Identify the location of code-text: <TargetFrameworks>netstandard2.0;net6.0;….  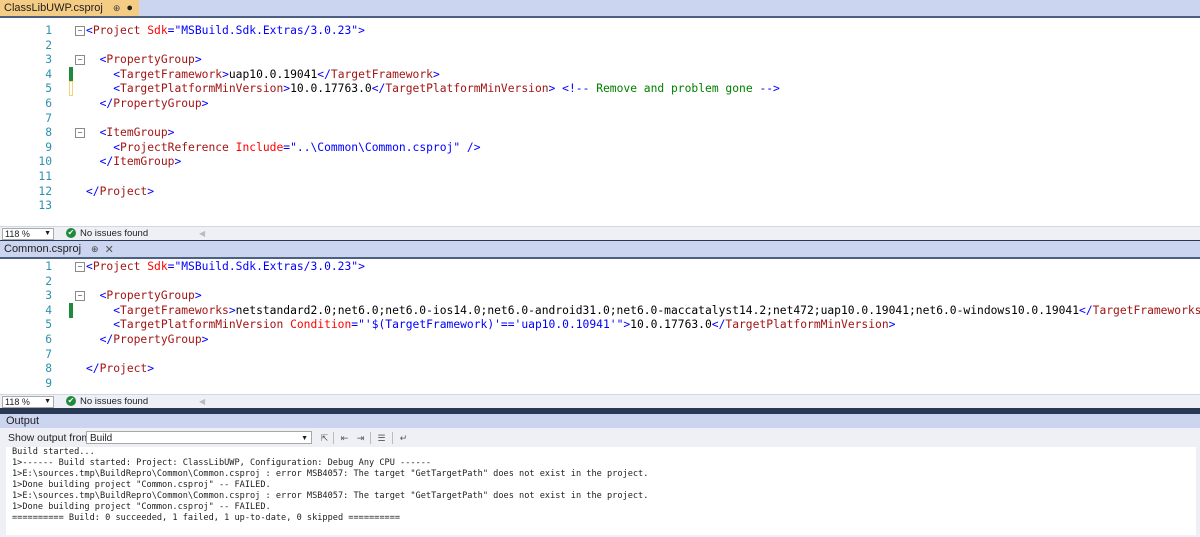
(643, 310).